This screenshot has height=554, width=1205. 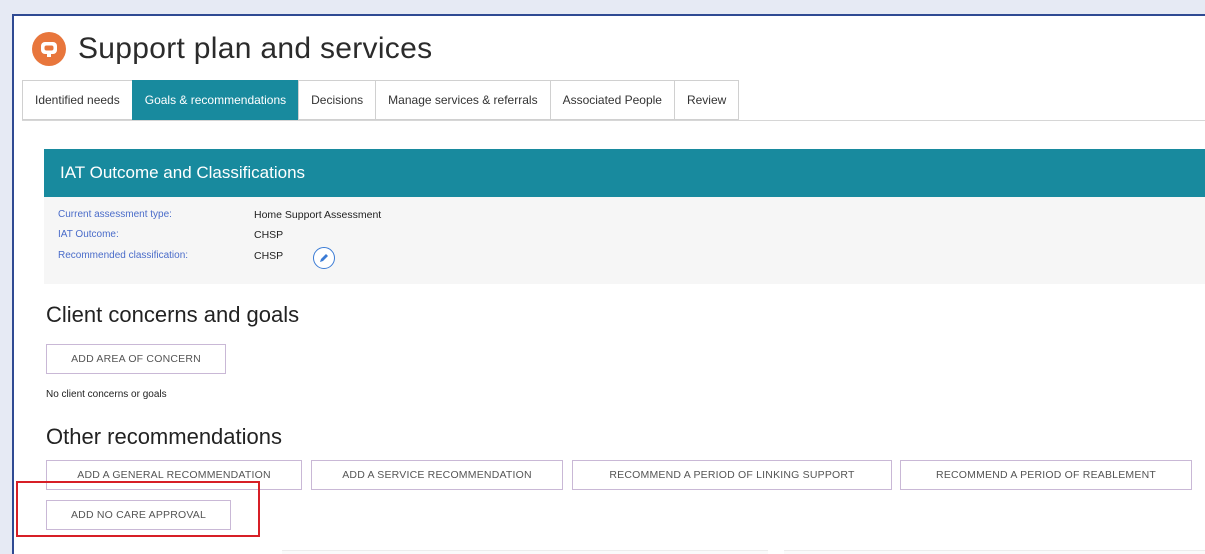 I want to click on content-card-right, so click(x=994, y=552).